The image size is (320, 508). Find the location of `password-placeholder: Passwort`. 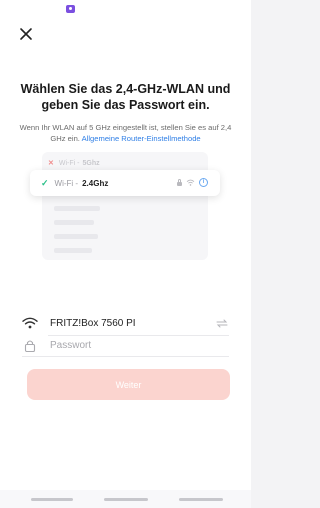

password-placeholder: Passwort is located at coordinates (71, 345).